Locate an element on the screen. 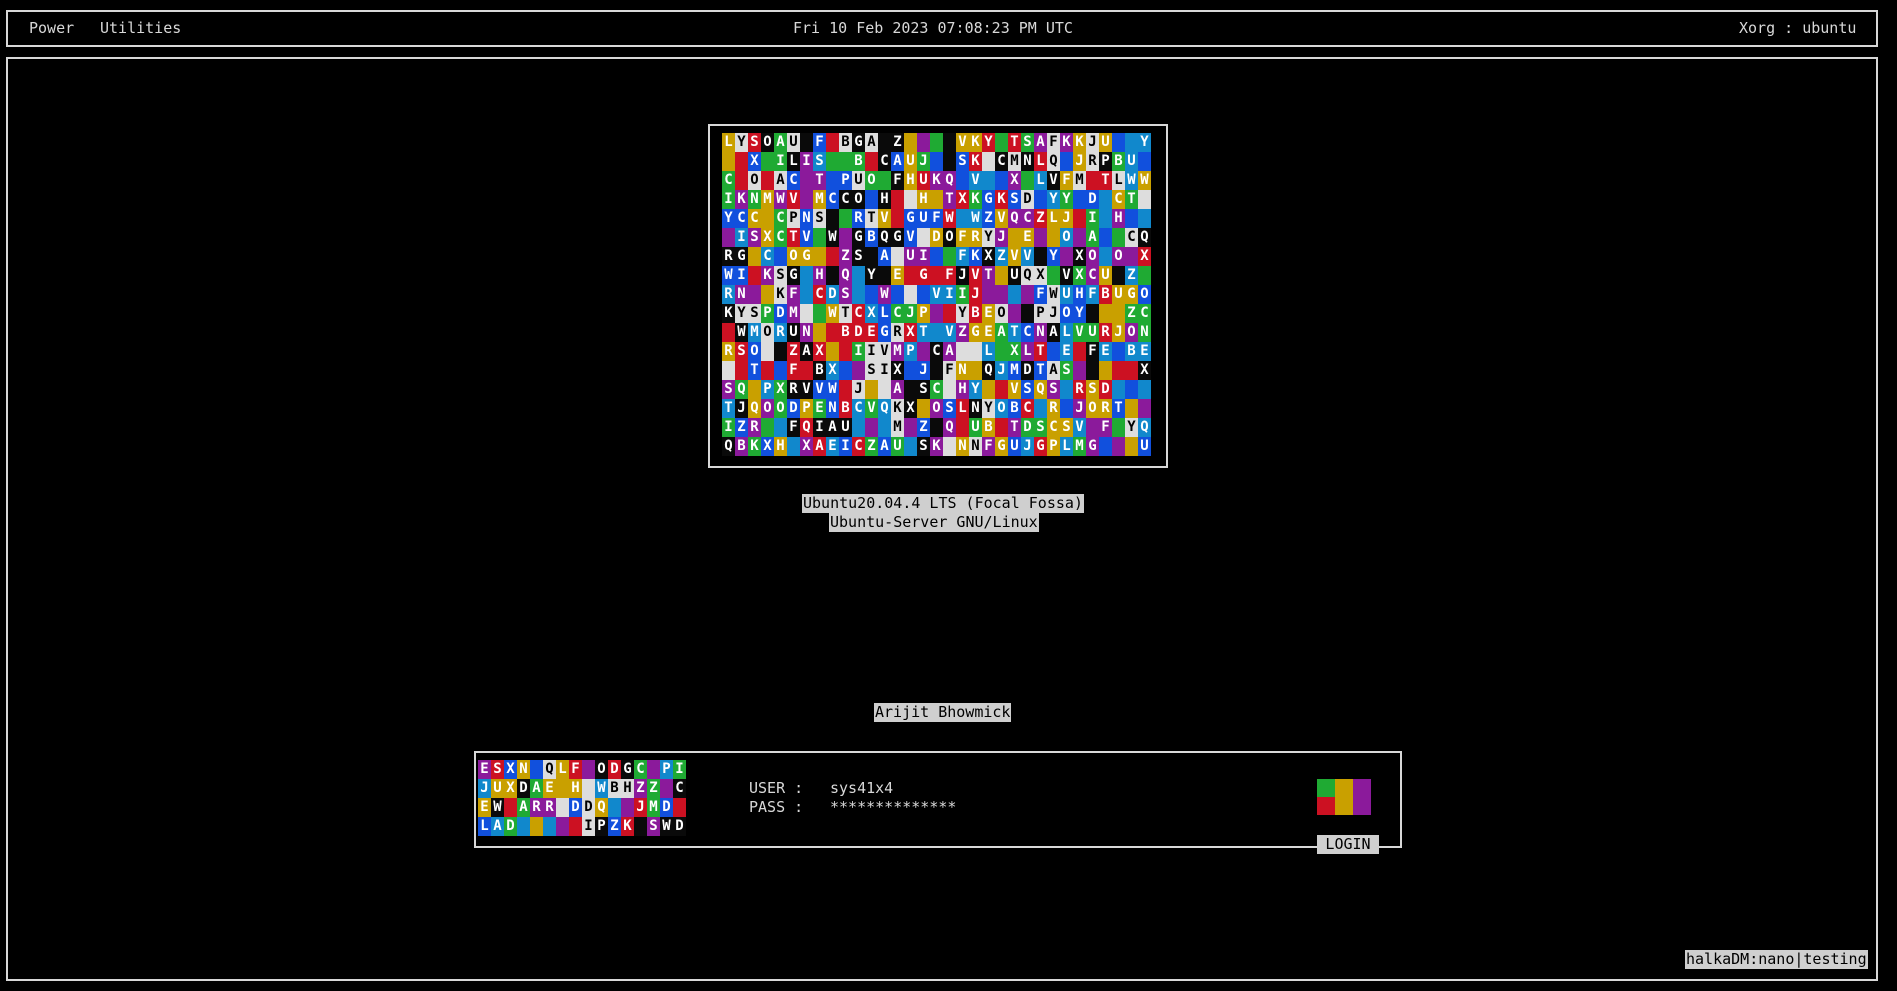 This screenshot has width=1897, height=991. utilities-menu: Utilities is located at coordinates (140, 28).